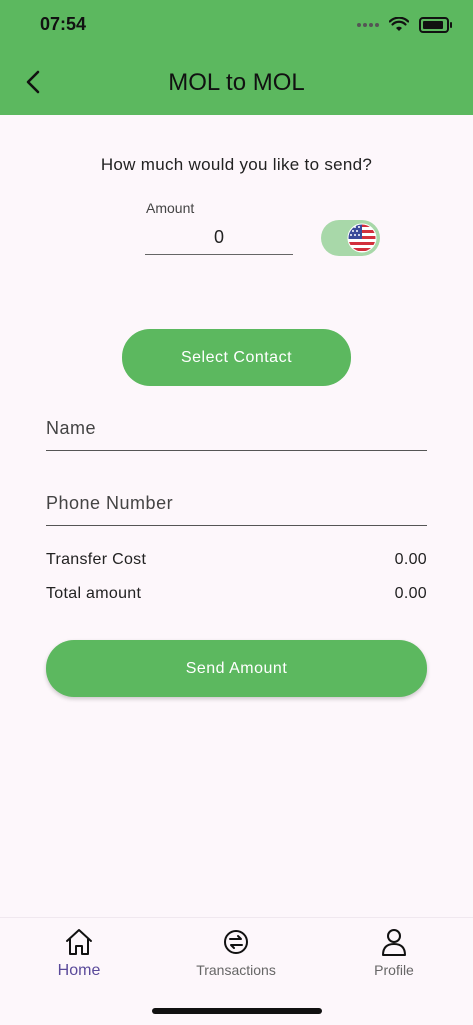 This screenshot has height=1025, width=473. Describe the element at coordinates (399, 24) in the screenshot. I see `wifi-icon` at that location.